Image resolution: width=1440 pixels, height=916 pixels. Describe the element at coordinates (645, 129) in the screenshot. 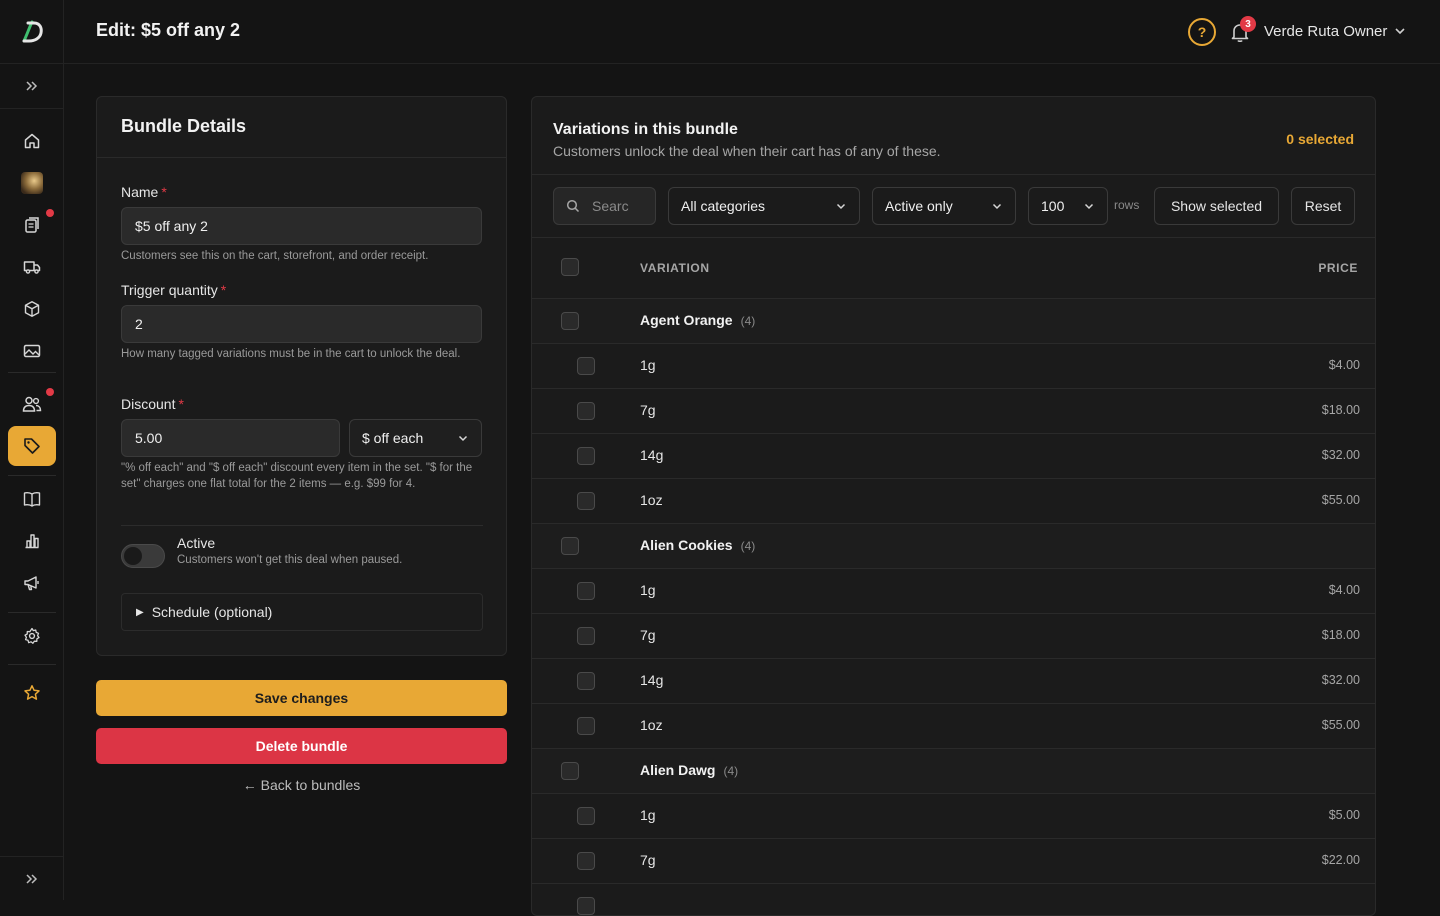

I see `variations-title: Variations in this bundle` at that location.